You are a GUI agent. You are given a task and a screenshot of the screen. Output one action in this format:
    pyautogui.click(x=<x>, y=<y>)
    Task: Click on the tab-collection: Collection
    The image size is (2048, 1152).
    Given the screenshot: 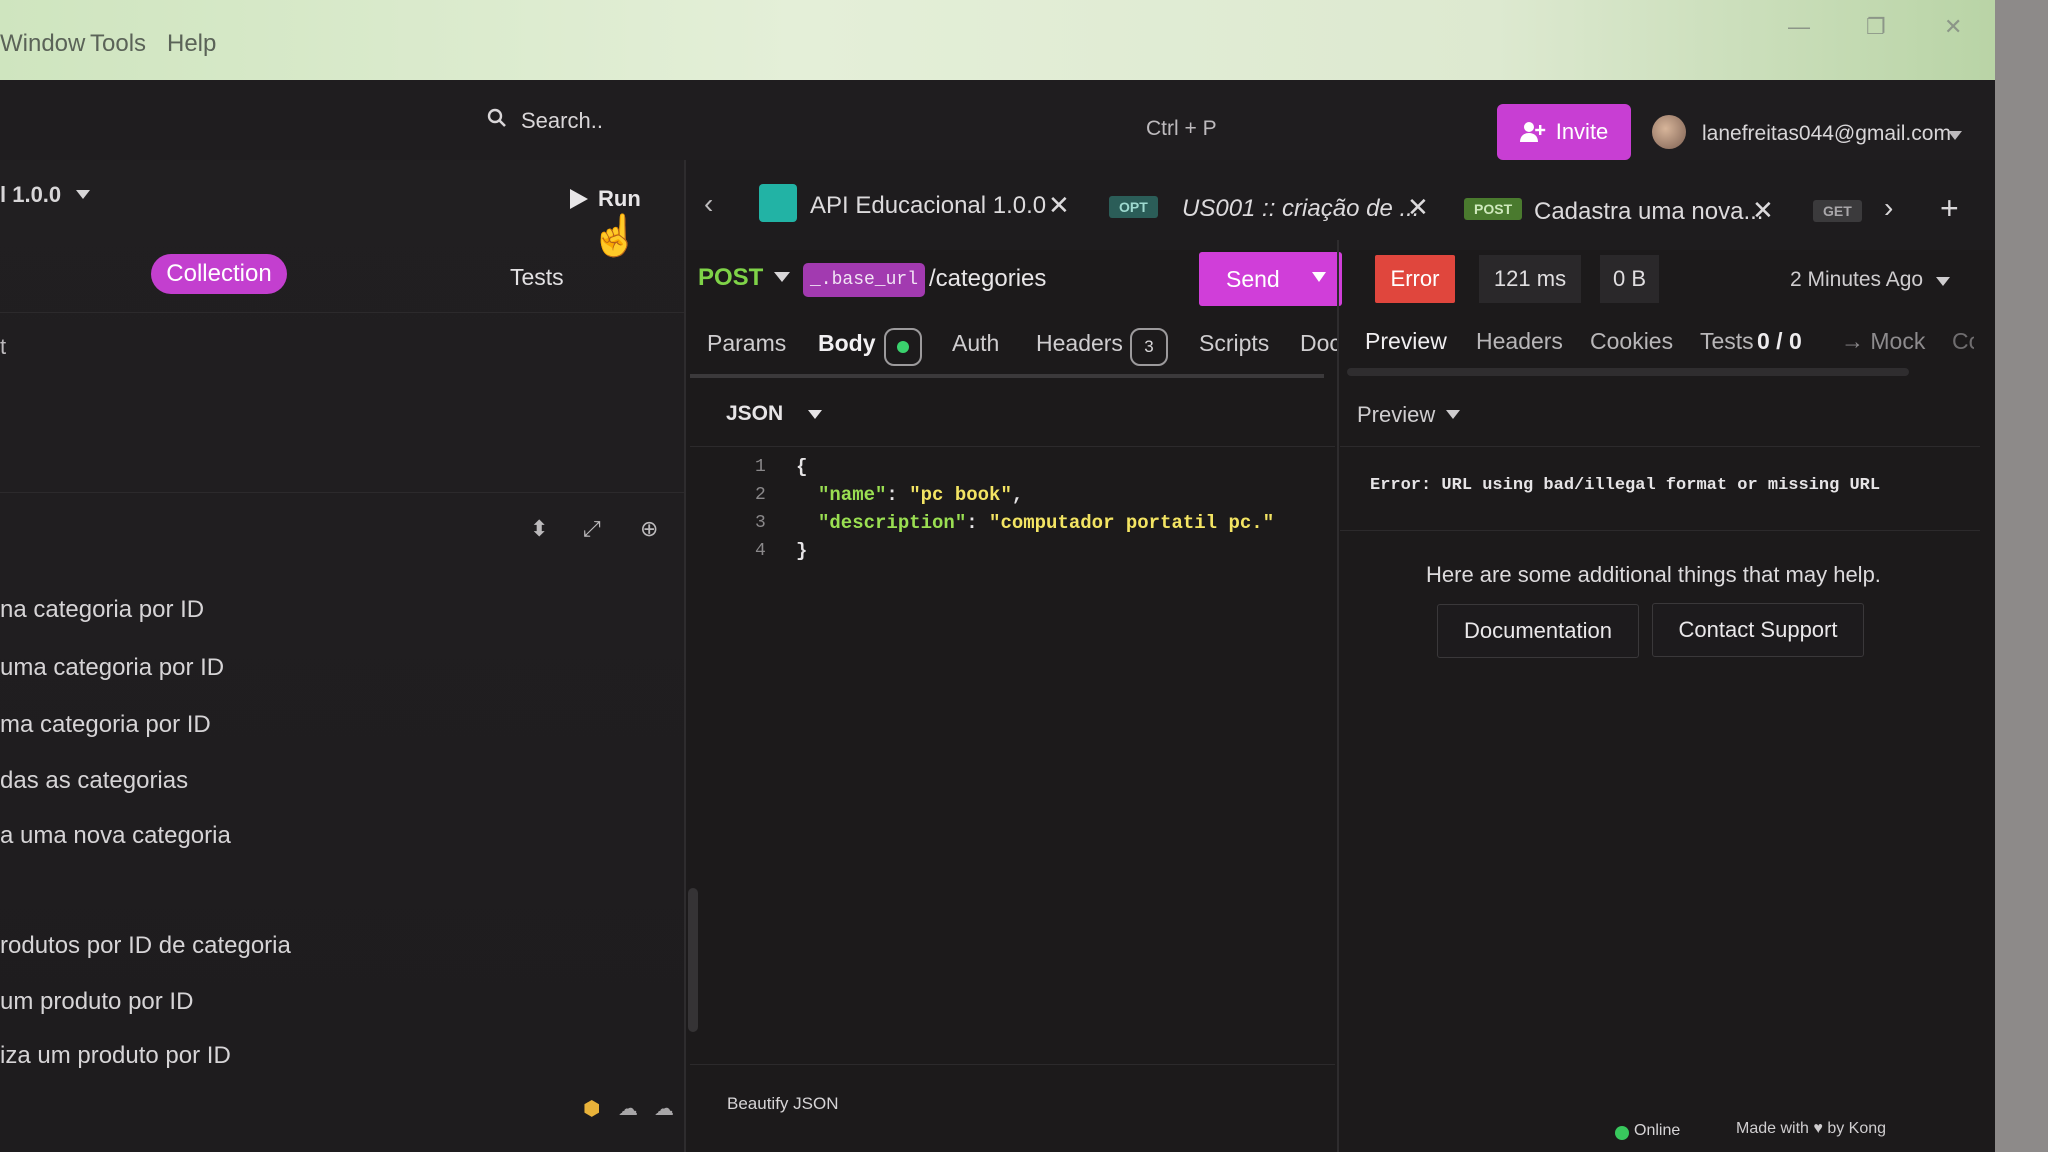 What is the action you would take?
    pyautogui.click(x=219, y=274)
    